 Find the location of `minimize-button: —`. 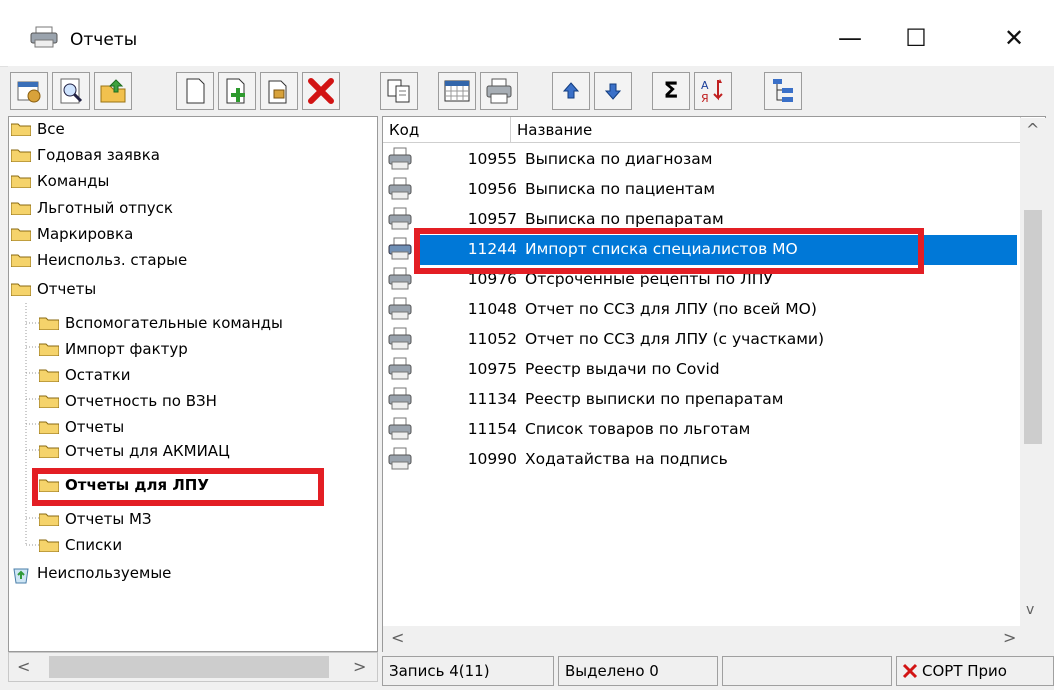

minimize-button: — is located at coordinates (850, 38).